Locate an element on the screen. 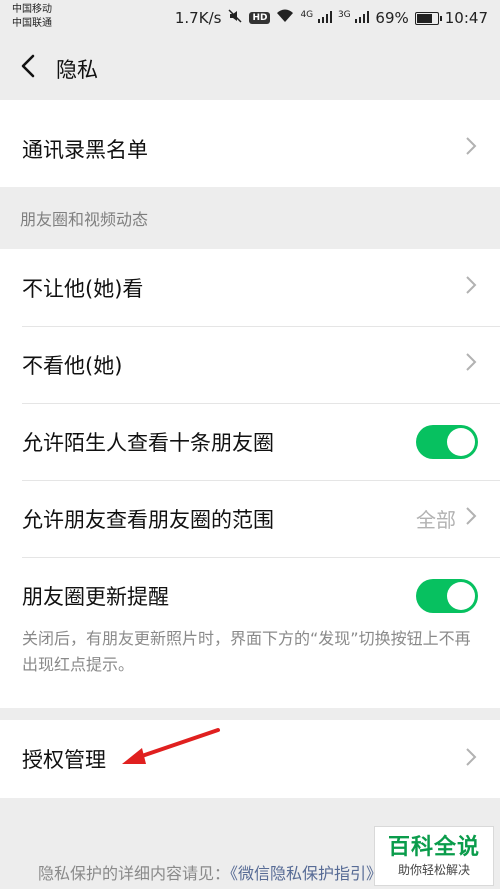 The width and height of the screenshot is (500, 889). update-remind-toggle is located at coordinates (447, 595).